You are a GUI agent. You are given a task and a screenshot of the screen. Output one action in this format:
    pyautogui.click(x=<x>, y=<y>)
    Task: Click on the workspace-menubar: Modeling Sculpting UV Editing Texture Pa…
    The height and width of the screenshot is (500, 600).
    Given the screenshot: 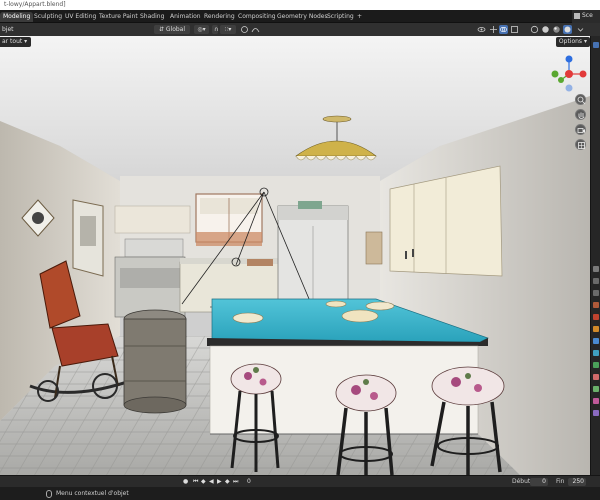 What is the action you would take?
    pyautogui.click(x=300, y=16)
    